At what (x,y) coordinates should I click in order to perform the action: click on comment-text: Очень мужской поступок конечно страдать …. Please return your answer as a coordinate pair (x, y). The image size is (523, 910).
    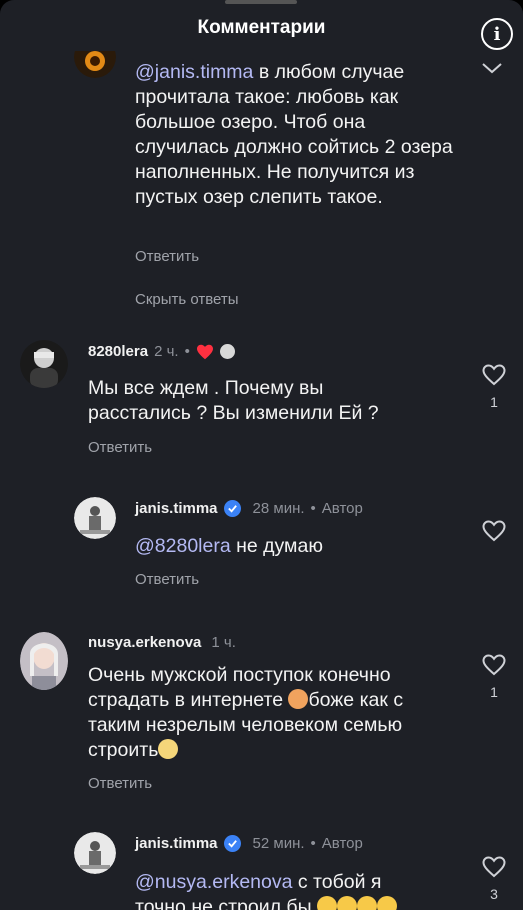
    Looking at the image, I should click on (246, 712).